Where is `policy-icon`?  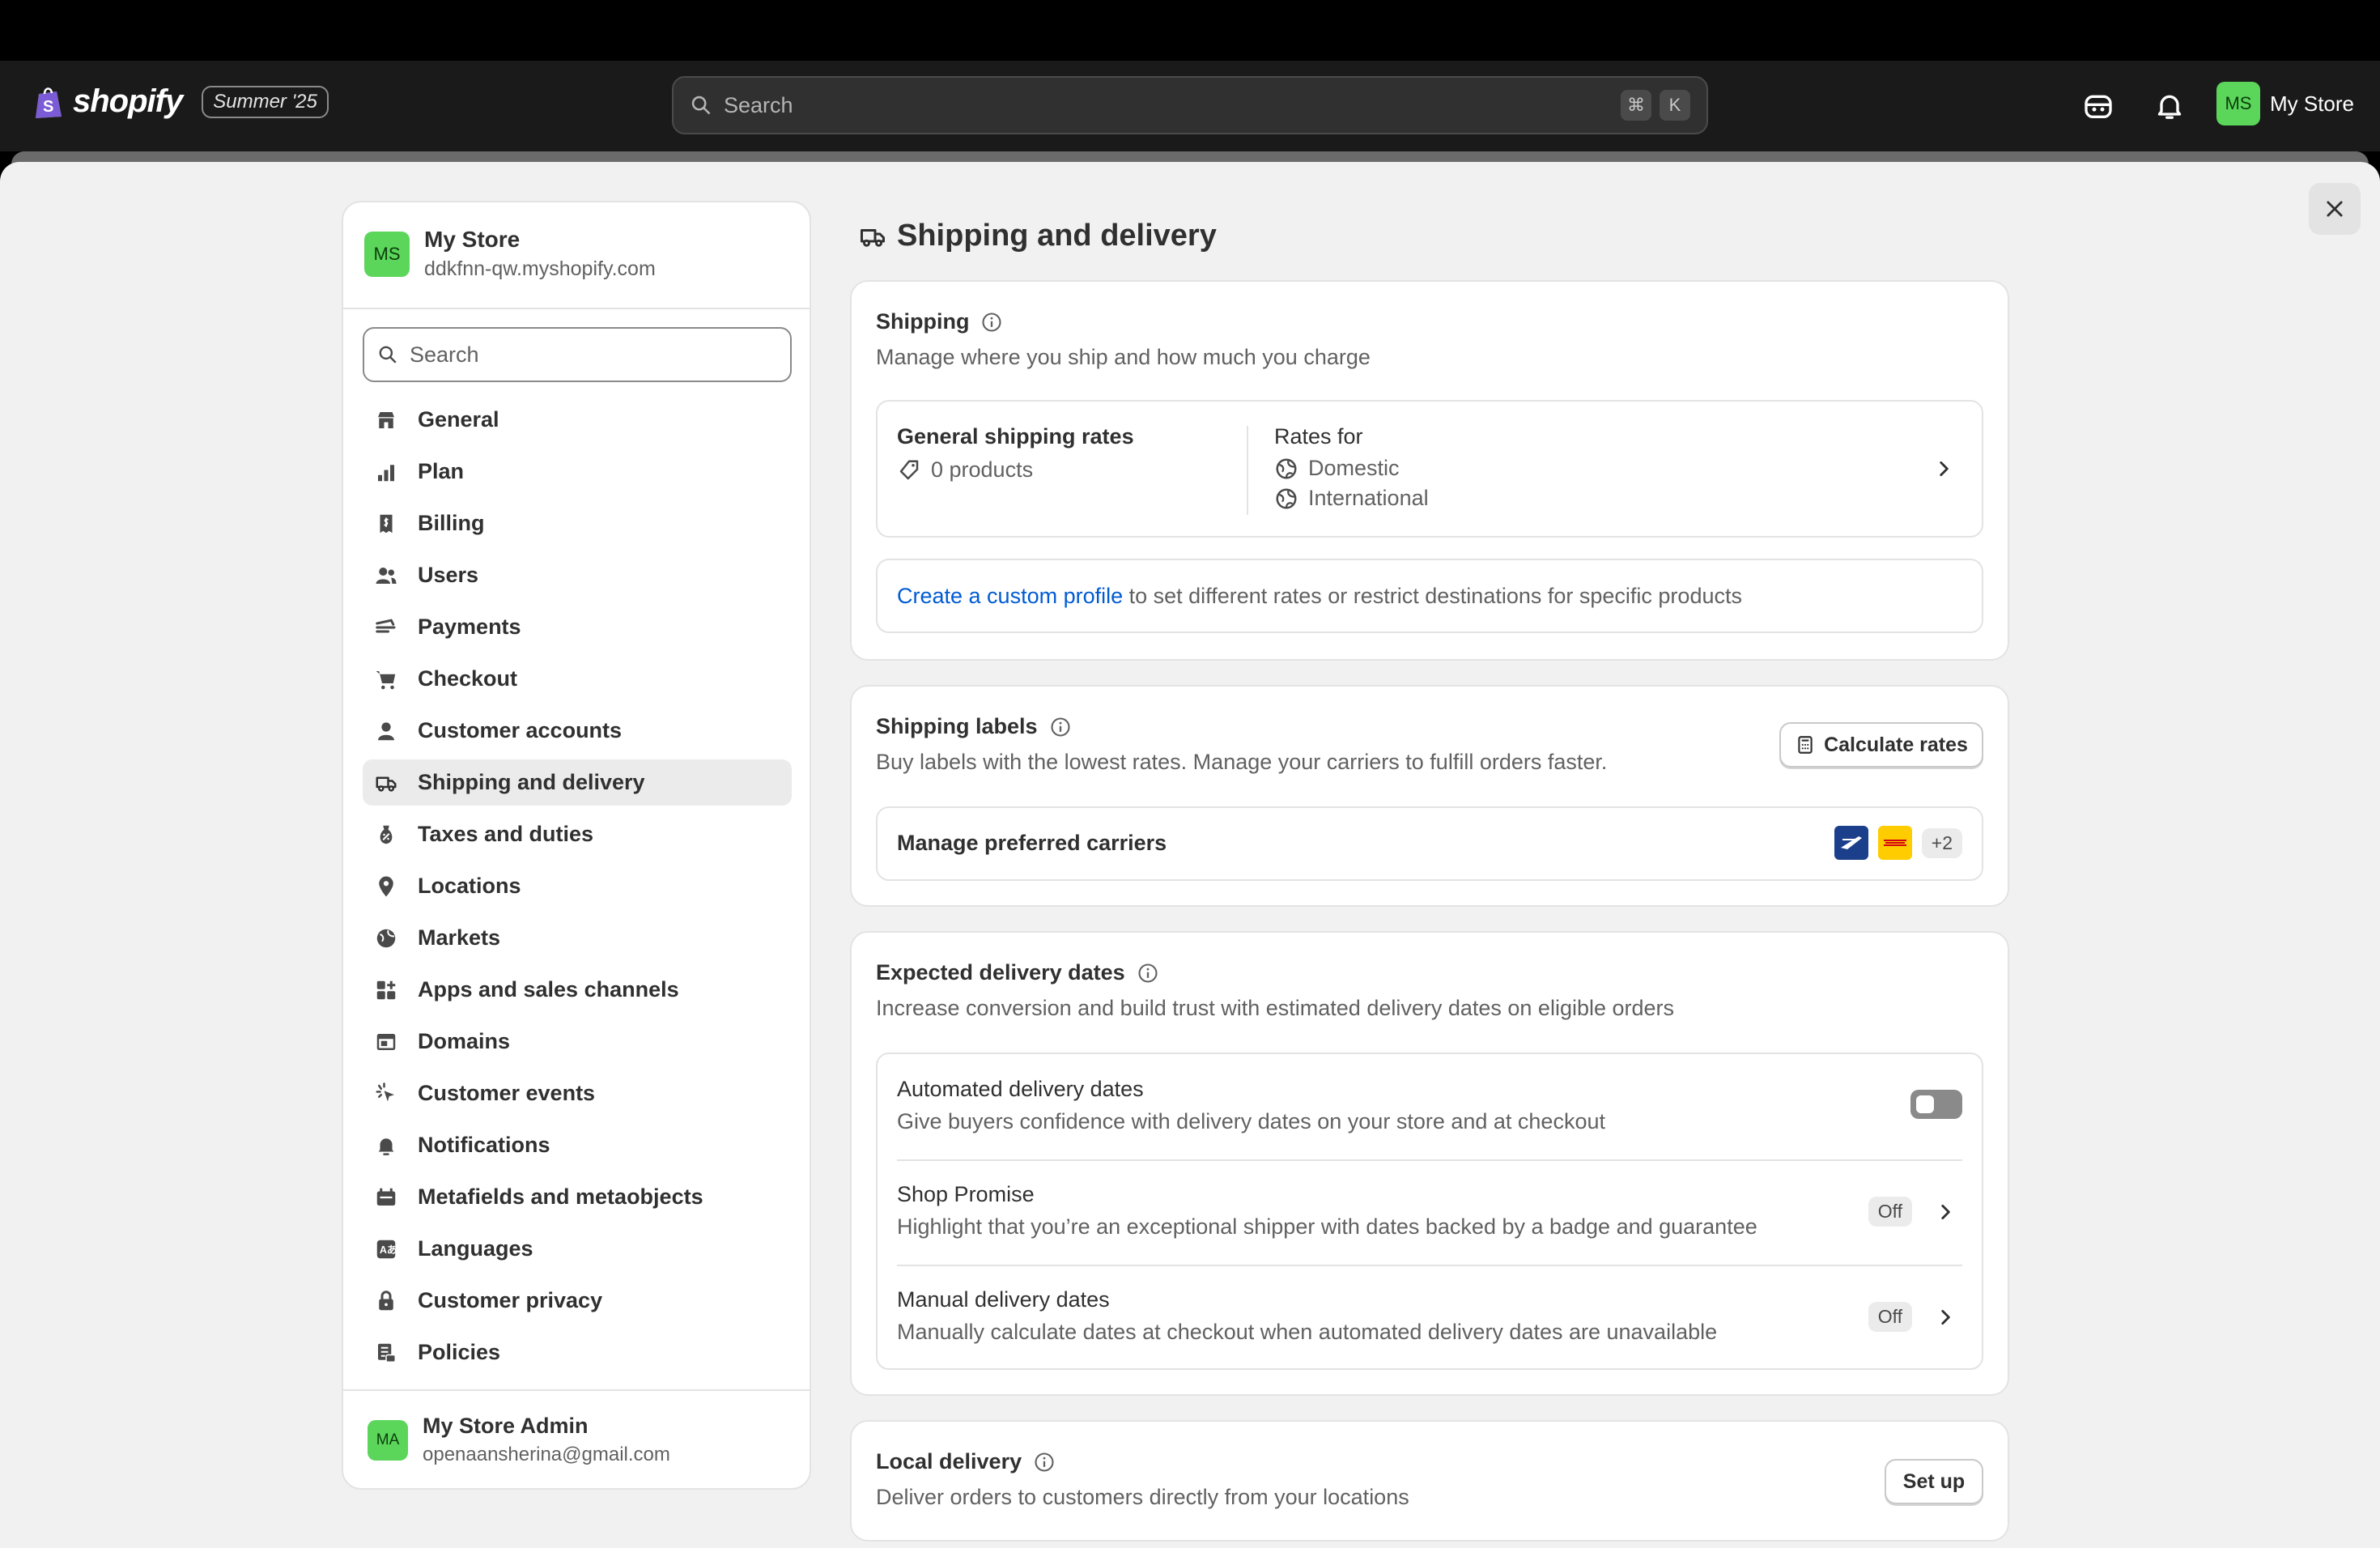
policy-icon is located at coordinates (386, 1353).